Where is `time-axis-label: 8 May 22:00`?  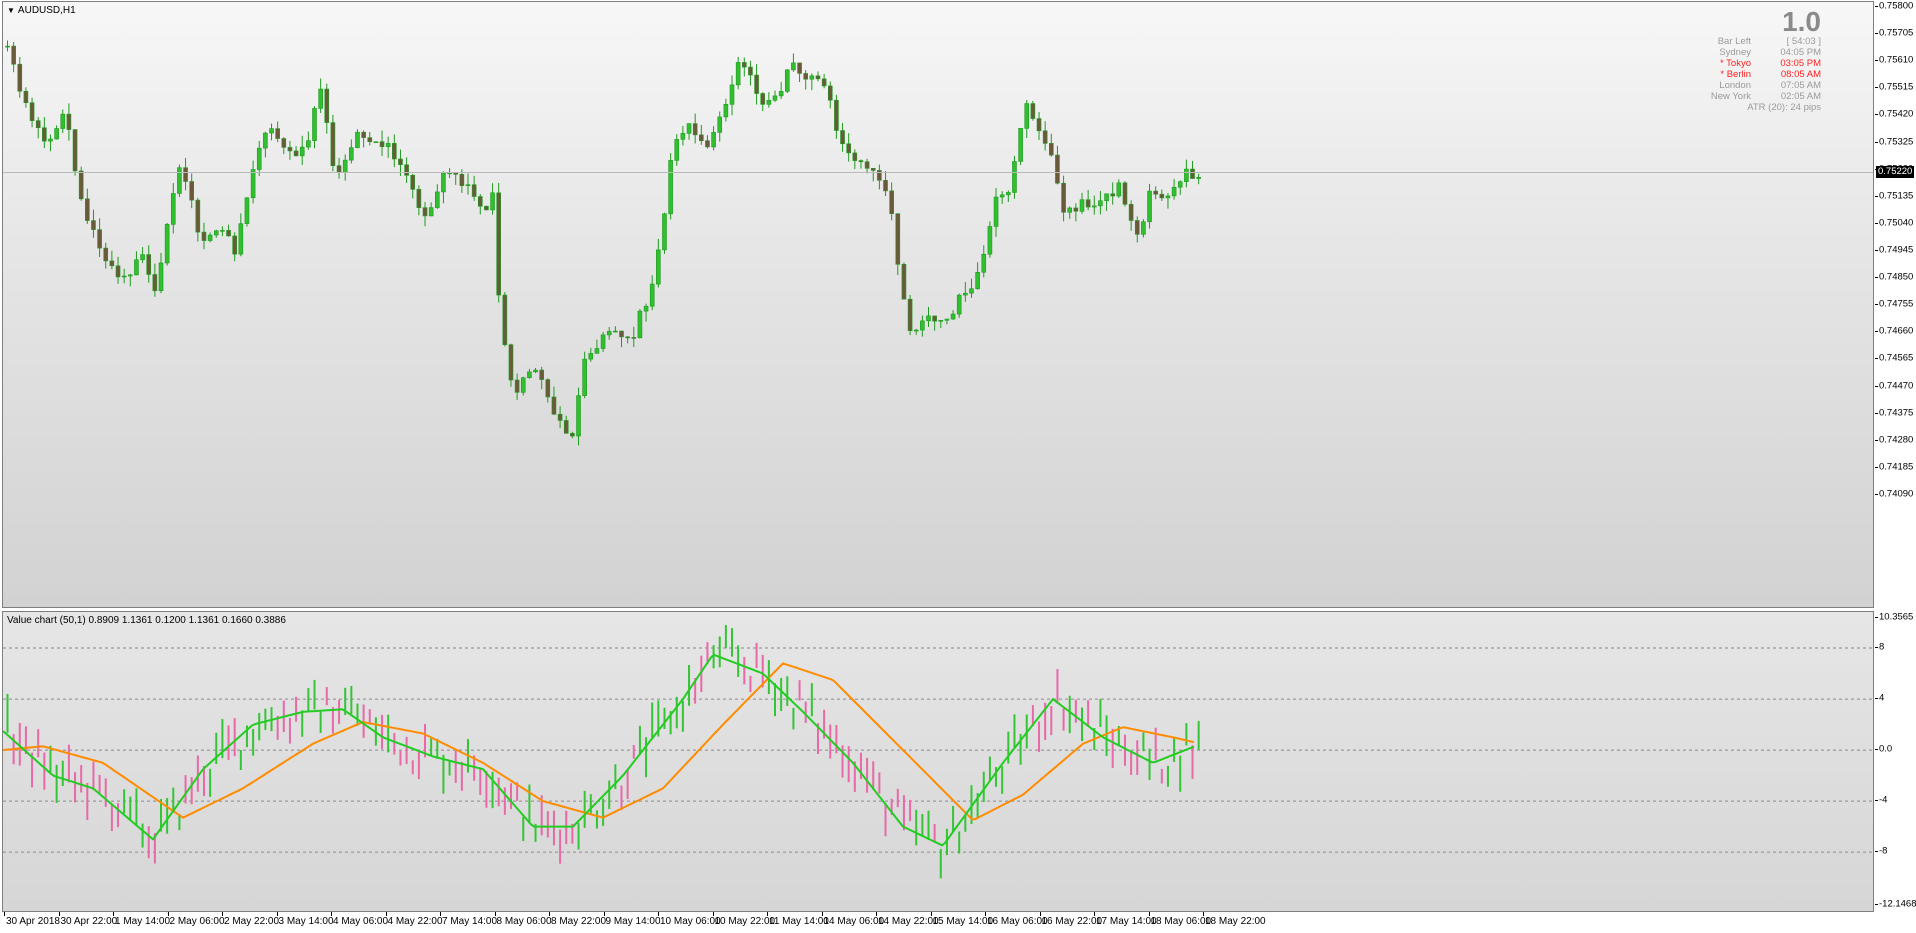 time-axis-label: 8 May 22:00 is located at coordinates (579, 921).